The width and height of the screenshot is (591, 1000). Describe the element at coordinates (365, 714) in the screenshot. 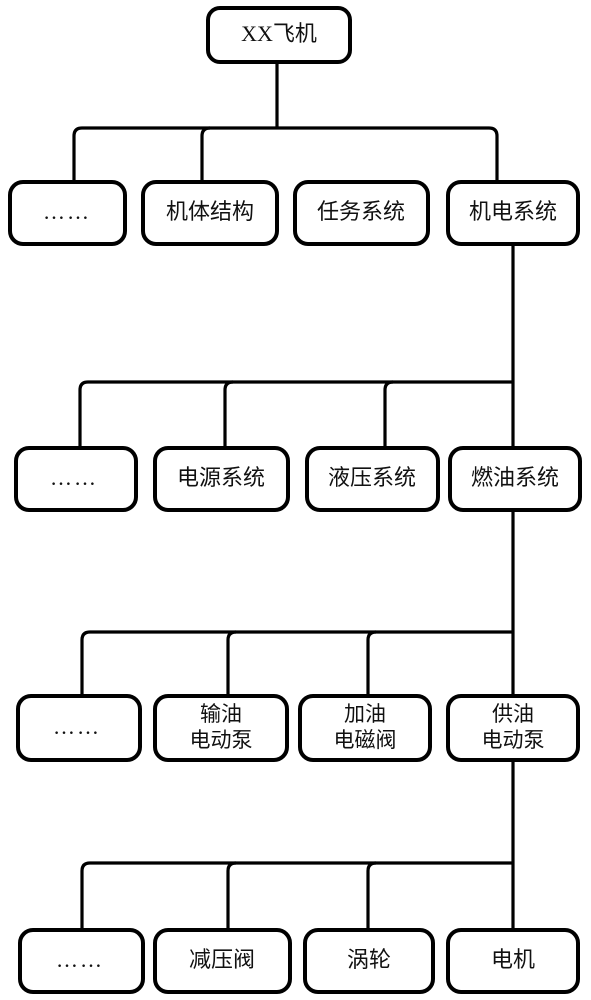

I see `node-l3-refuel-valve-label-line1: 加油` at that location.